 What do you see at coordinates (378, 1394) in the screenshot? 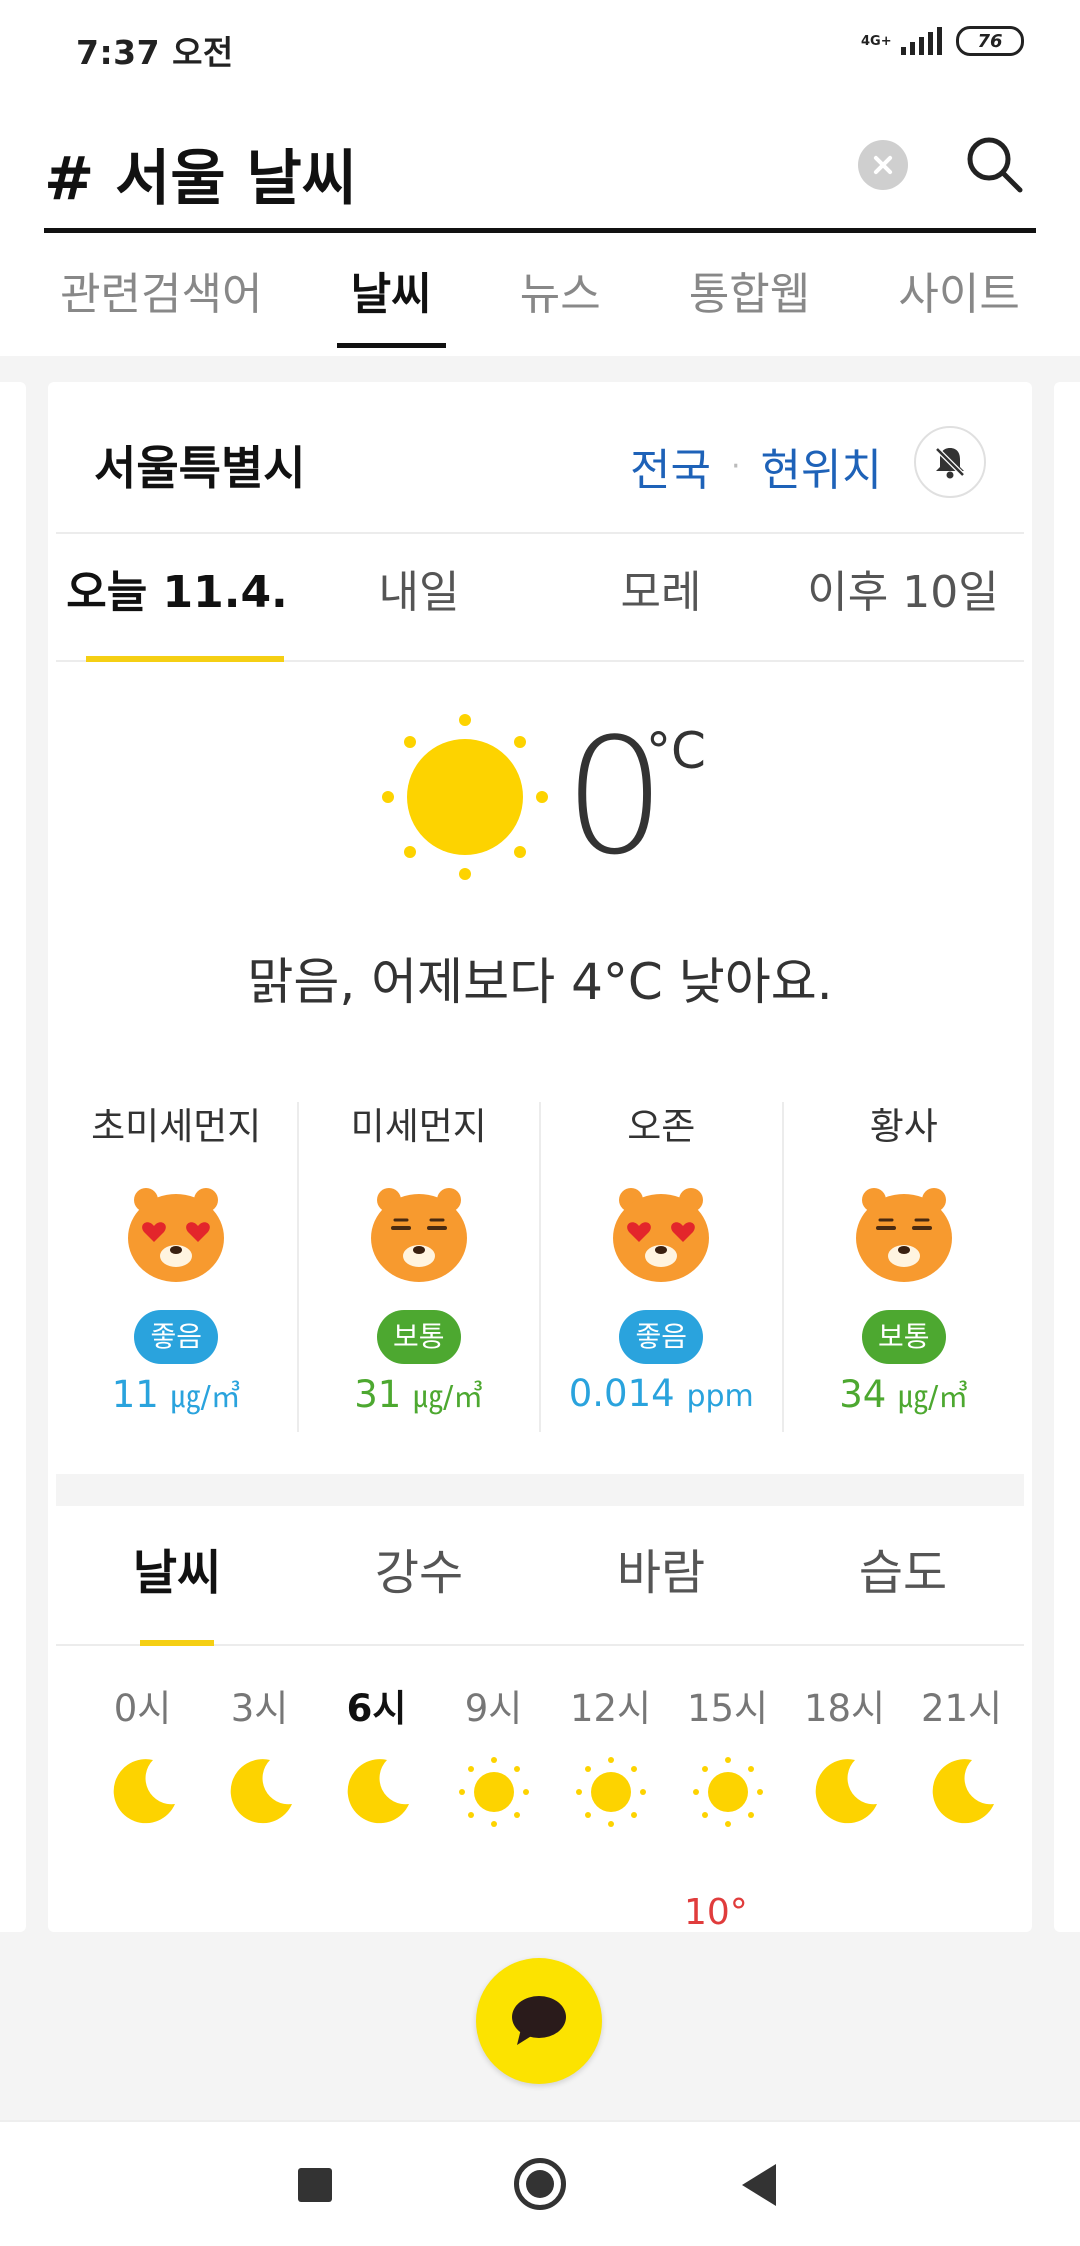
I see `air-quality-number: 31` at bounding box center [378, 1394].